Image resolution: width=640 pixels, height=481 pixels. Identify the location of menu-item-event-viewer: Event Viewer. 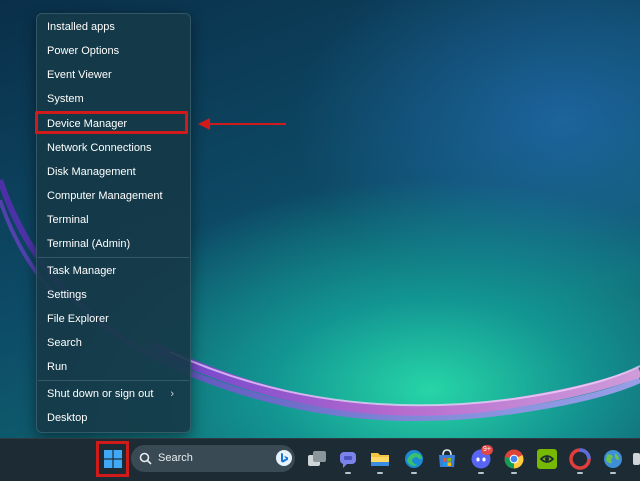
(113, 75).